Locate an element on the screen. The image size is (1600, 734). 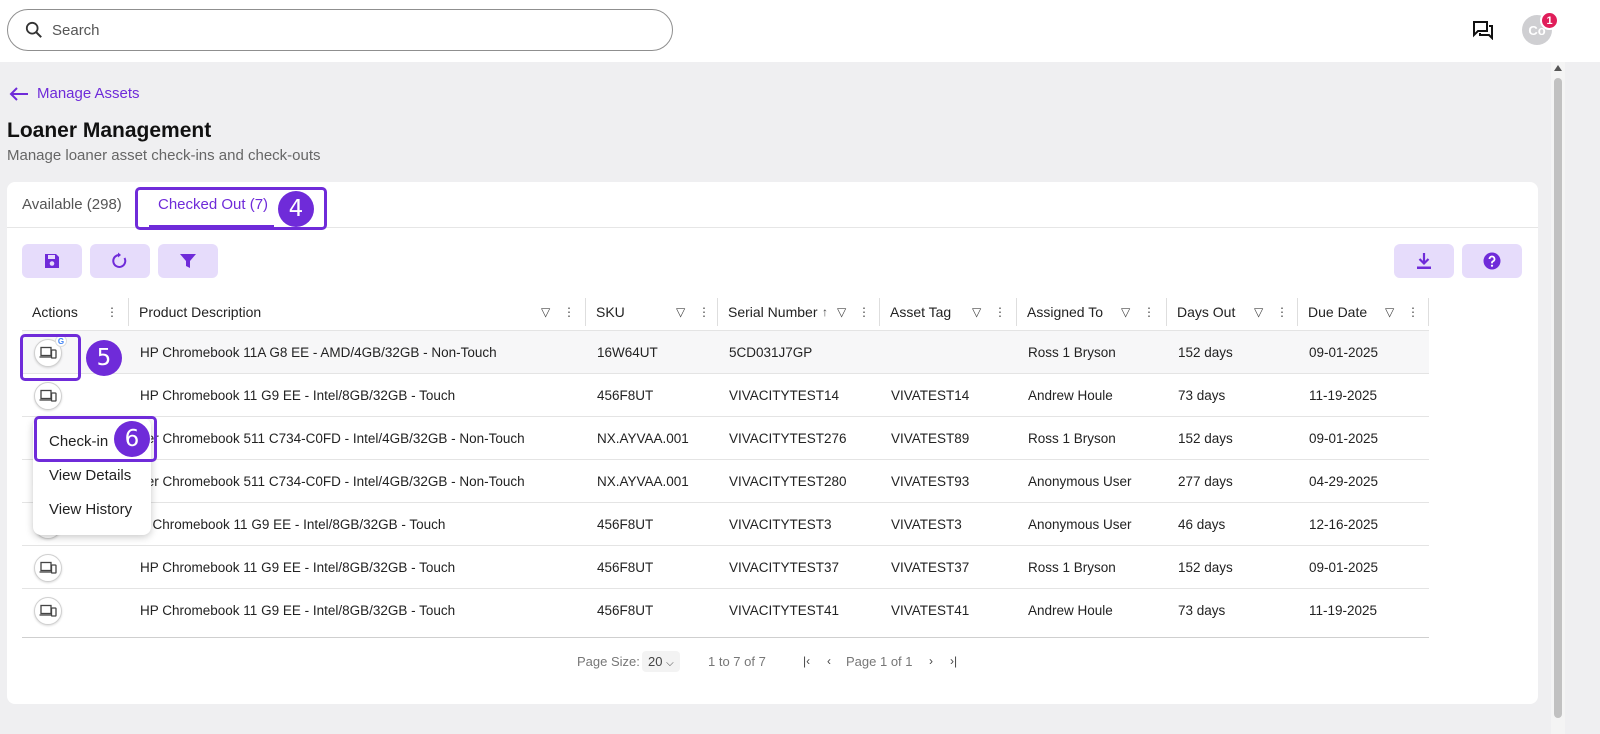
previous-page-icon: ‹ is located at coordinates (829, 661).